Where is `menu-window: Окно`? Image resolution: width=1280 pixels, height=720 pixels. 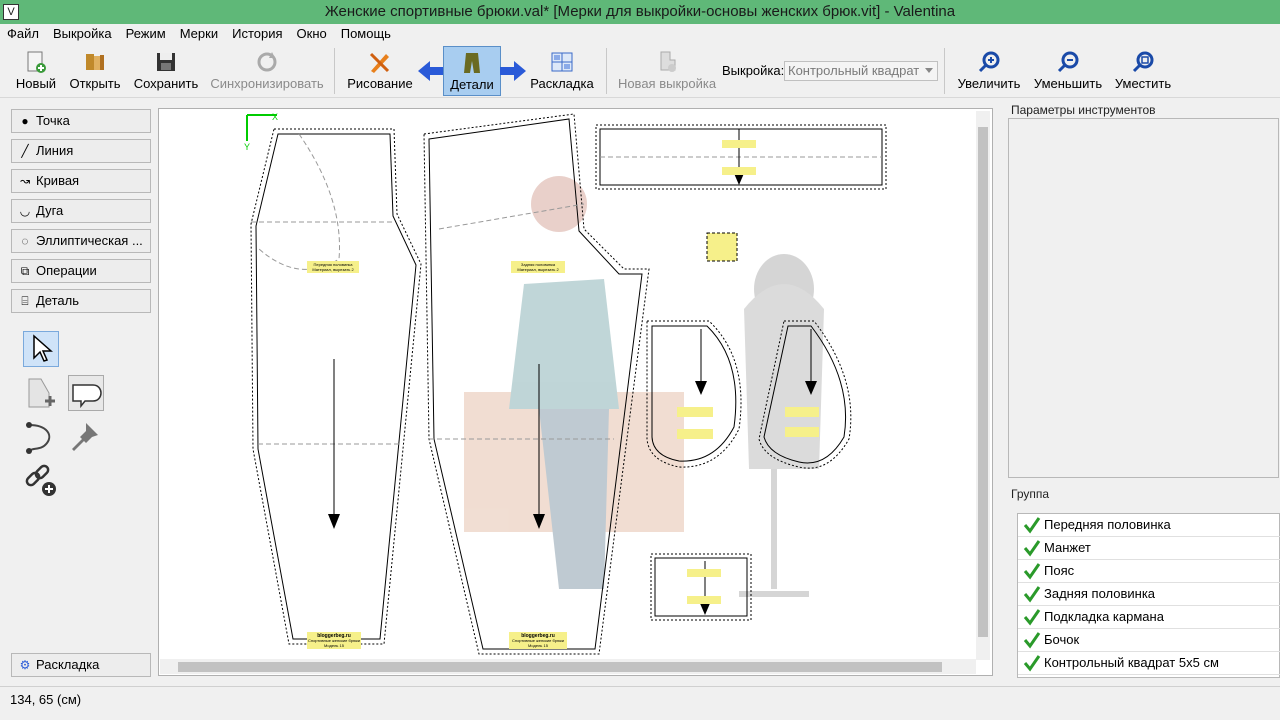
menu-window: Окно is located at coordinates (312, 34).